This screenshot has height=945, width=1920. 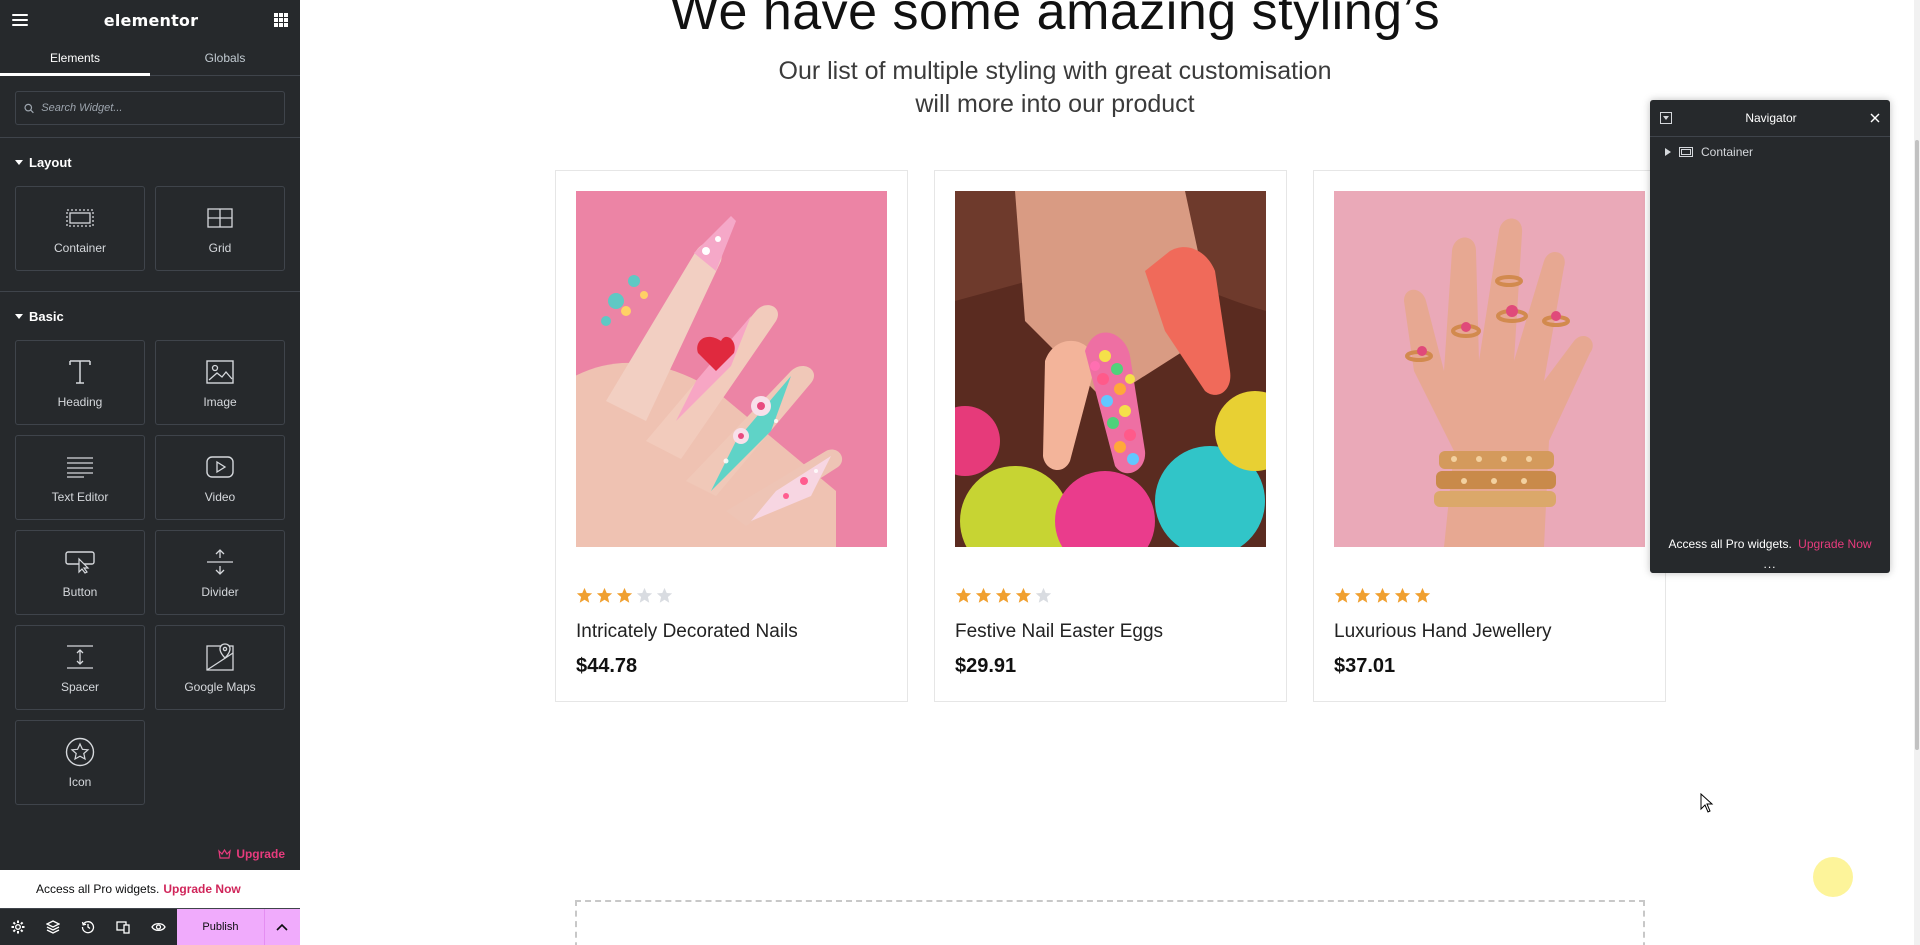 I want to click on widget-divider: Divider, so click(x=220, y=572).